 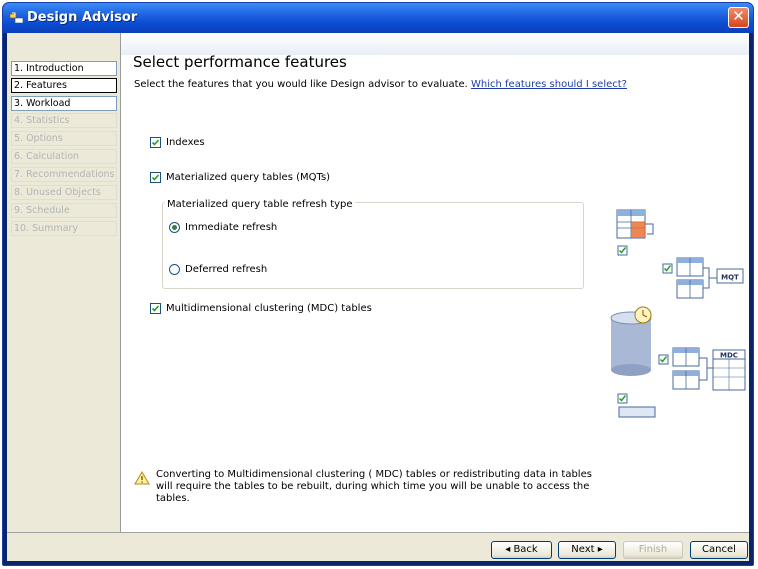 What do you see at coordinates (653, 550) in the screenshot?
I see `finish-button: Finish` at bounding box center [653, 550].